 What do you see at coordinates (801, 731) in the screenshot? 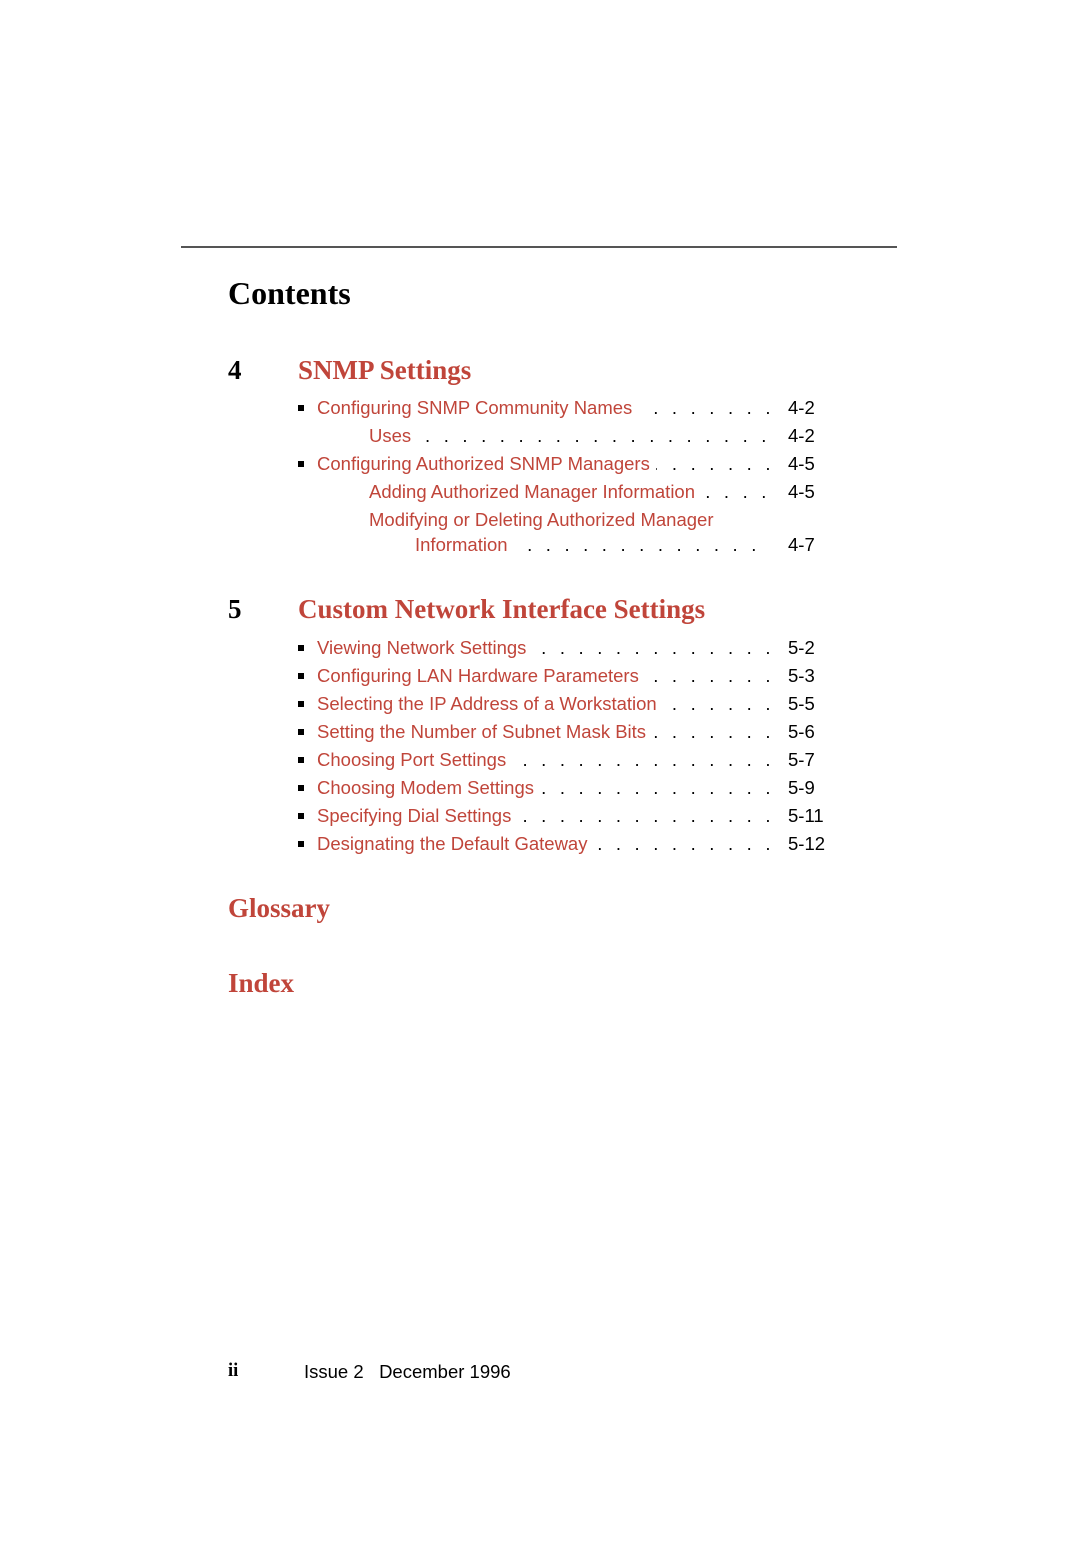
I see `toc-page-number: 5-6` at bounding box center [801, 731].